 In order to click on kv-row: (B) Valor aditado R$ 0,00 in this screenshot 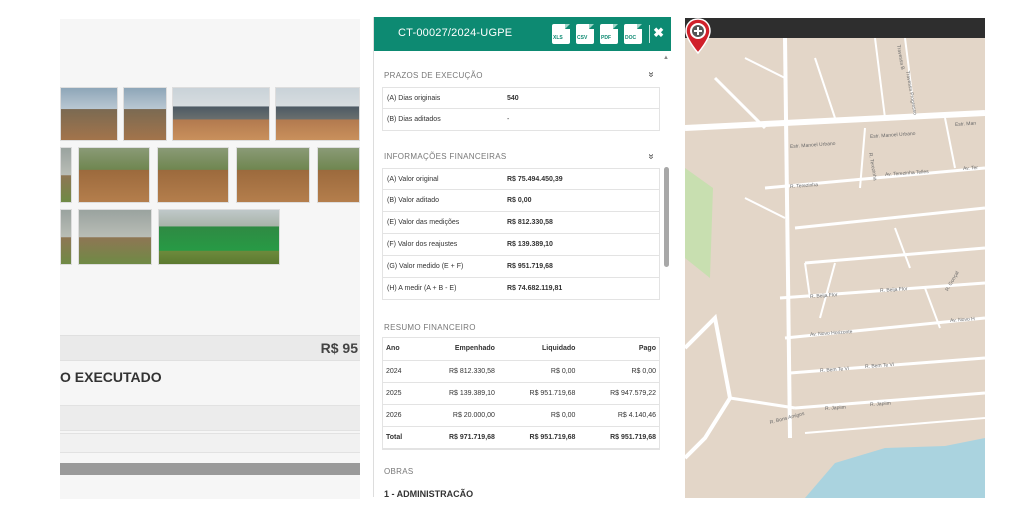, I will do `click(521, 201)`.